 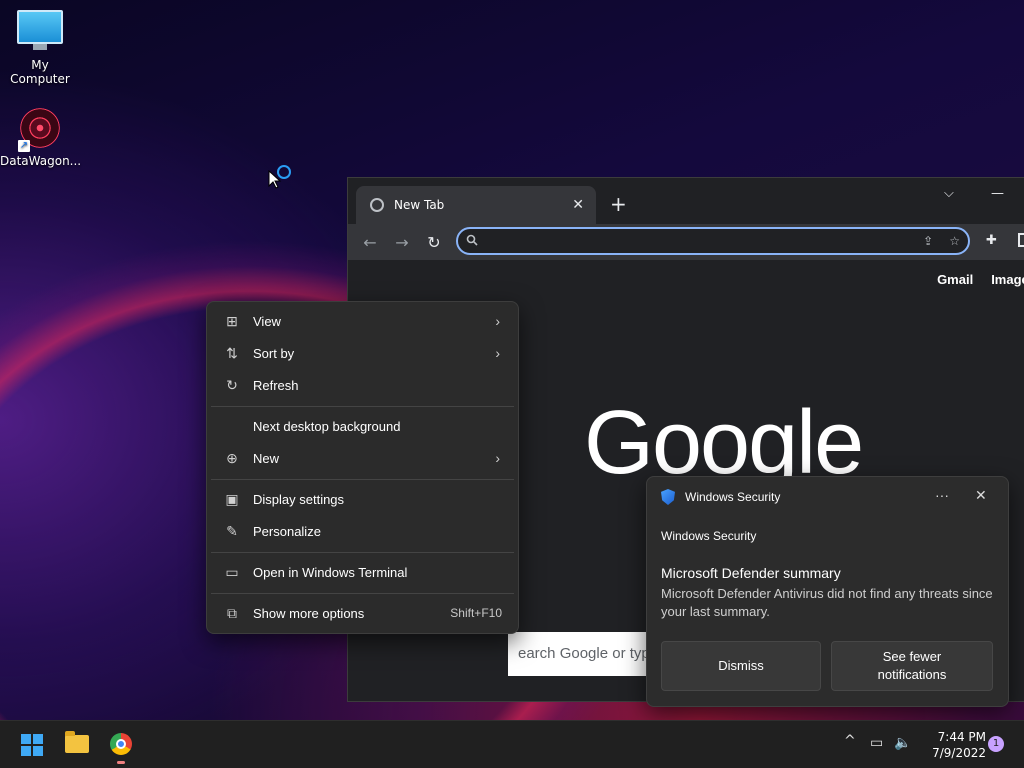 What do you see at coordinates (953, 745) in the screenshot?
I see `taskbar-clock: 7:44 PM 7/9/2022` at bounding box center [953, 745].